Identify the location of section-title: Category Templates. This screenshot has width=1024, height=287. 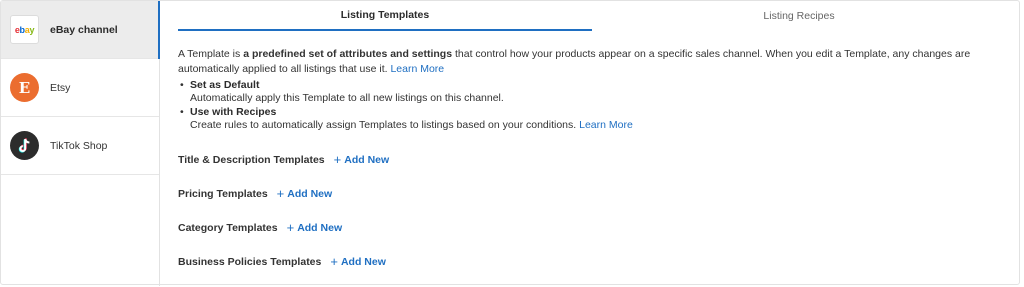
(228, 228).